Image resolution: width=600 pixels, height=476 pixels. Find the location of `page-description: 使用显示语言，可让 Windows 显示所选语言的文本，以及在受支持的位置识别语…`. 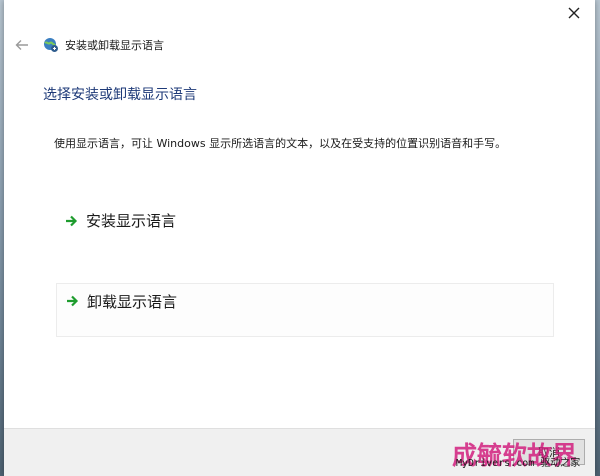

page-description: 使用显示语言，可让 Windows 显示所选语言的文本，以及在受支持的位置识别语… is located at coordinates (280, 143).